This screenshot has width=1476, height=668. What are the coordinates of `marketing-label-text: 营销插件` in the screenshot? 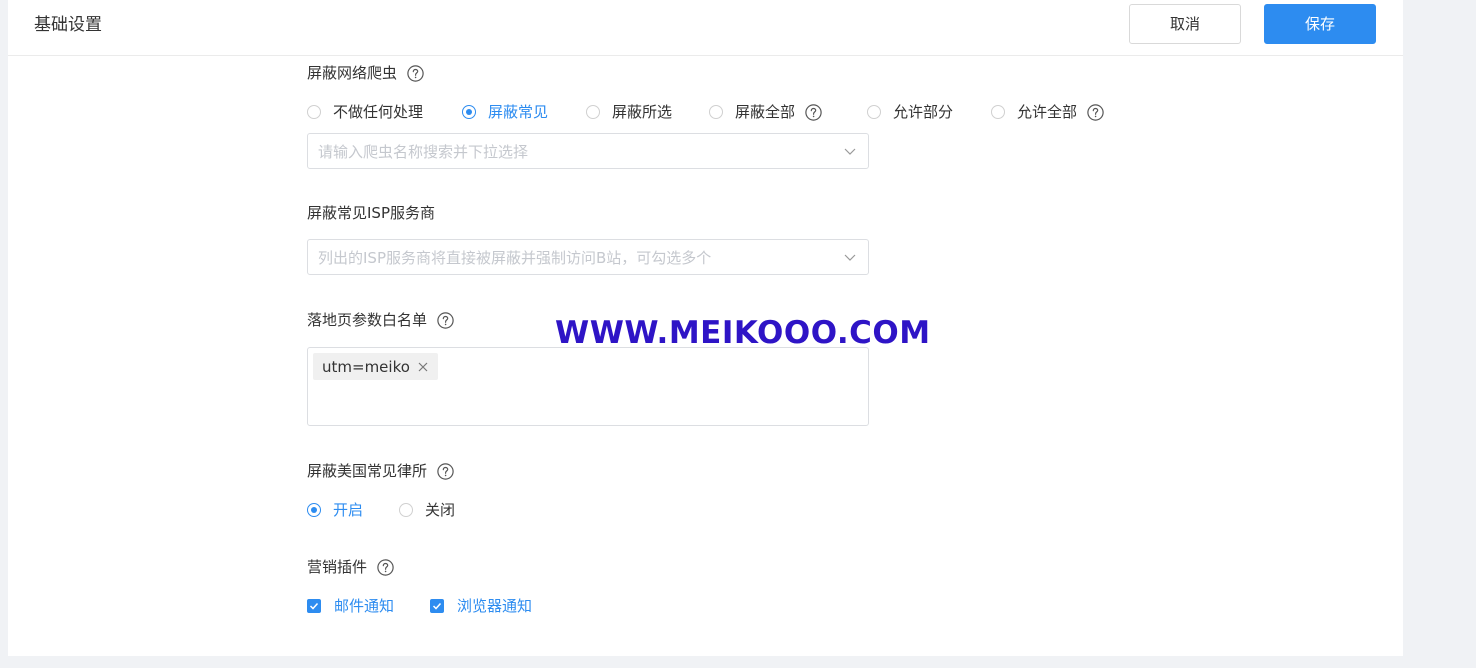 It's located at (337, 567).